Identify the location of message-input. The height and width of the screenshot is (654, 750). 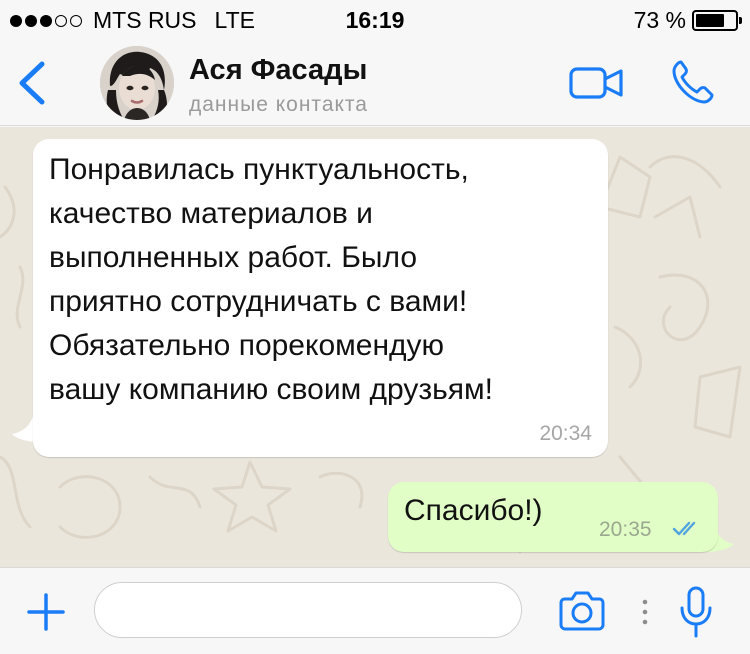
(308, 610).